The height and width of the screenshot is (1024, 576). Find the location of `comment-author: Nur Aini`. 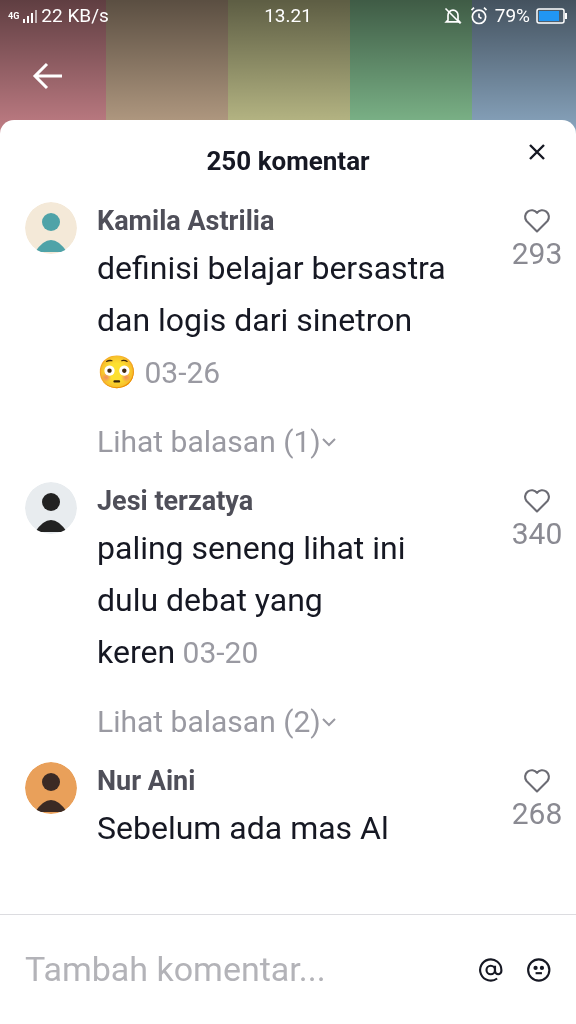

comment-author: Nur Aini is located at coordinates (285, 781).